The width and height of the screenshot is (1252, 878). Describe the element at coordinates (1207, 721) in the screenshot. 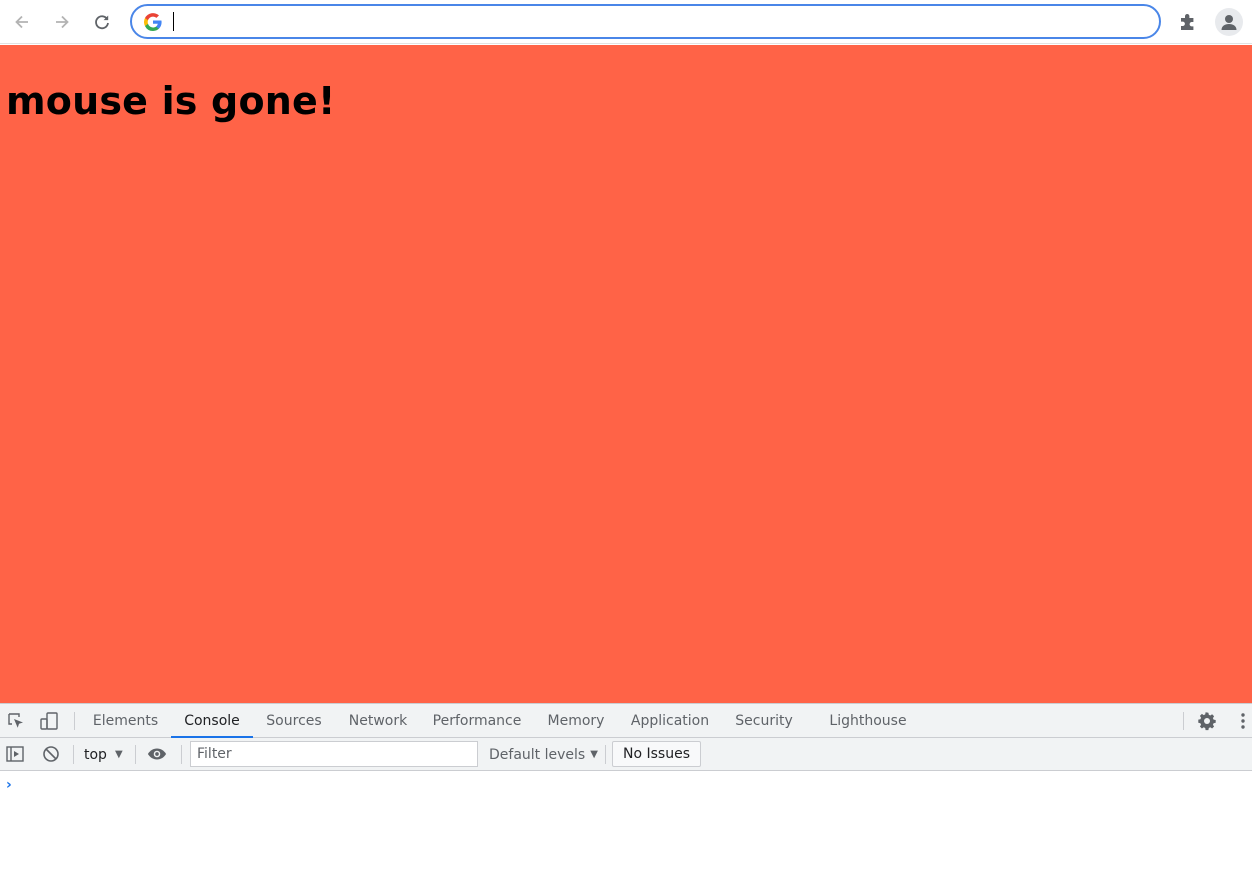

I see `gear-icon` at that location.